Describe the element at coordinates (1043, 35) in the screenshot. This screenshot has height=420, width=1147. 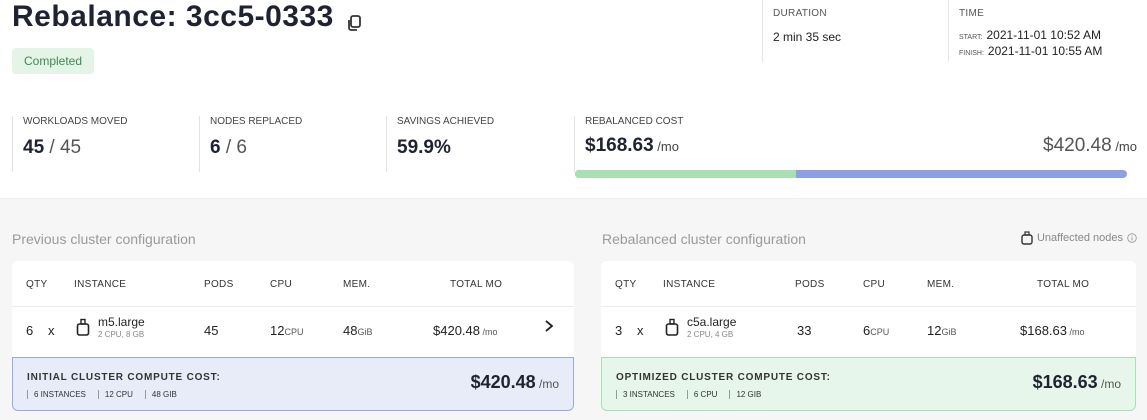
I see `start-value: 2021-11-01 10:52 AM` at that location.